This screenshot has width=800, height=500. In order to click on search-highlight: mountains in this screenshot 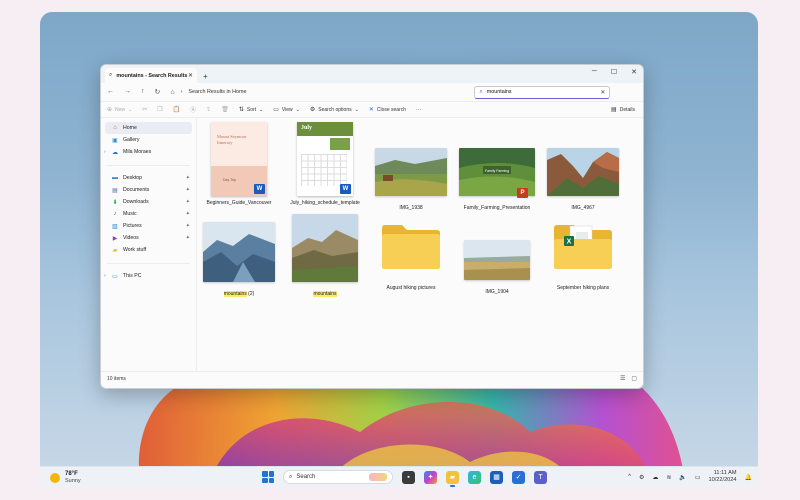, I will do `click(325, 294)`.